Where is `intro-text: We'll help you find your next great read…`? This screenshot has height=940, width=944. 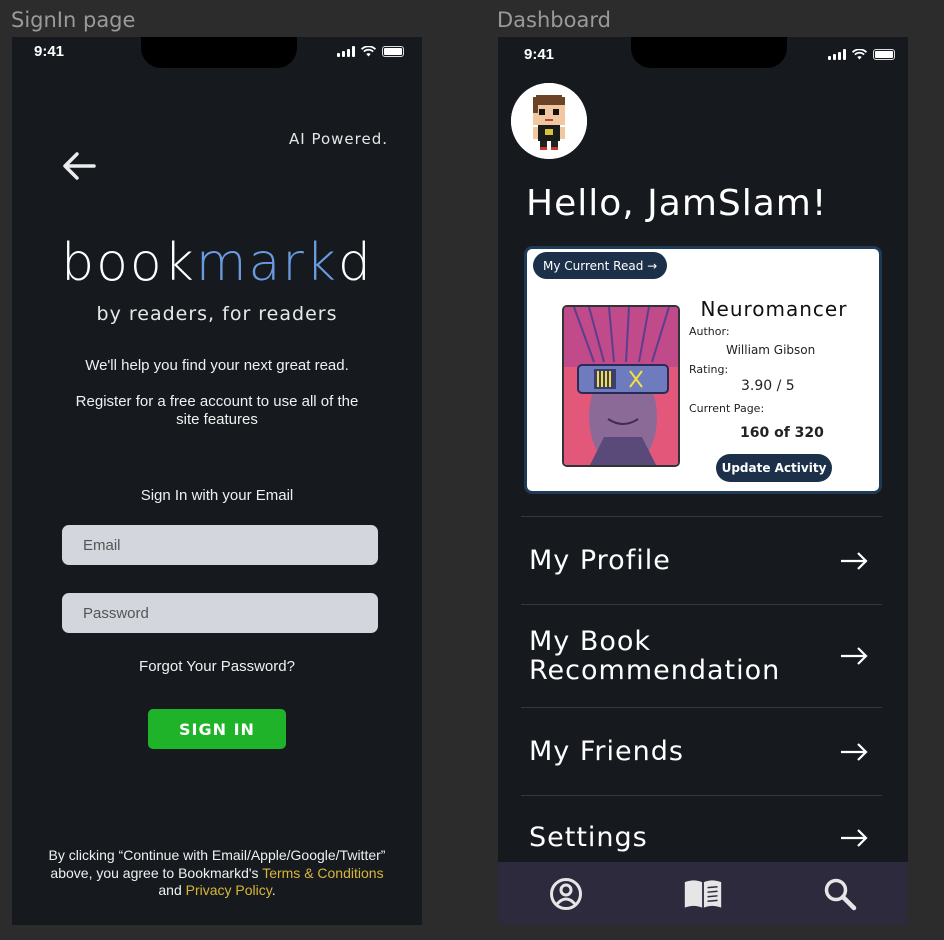 intro-text: We'll help you find your next great read… is located at coordinates (217, 365).